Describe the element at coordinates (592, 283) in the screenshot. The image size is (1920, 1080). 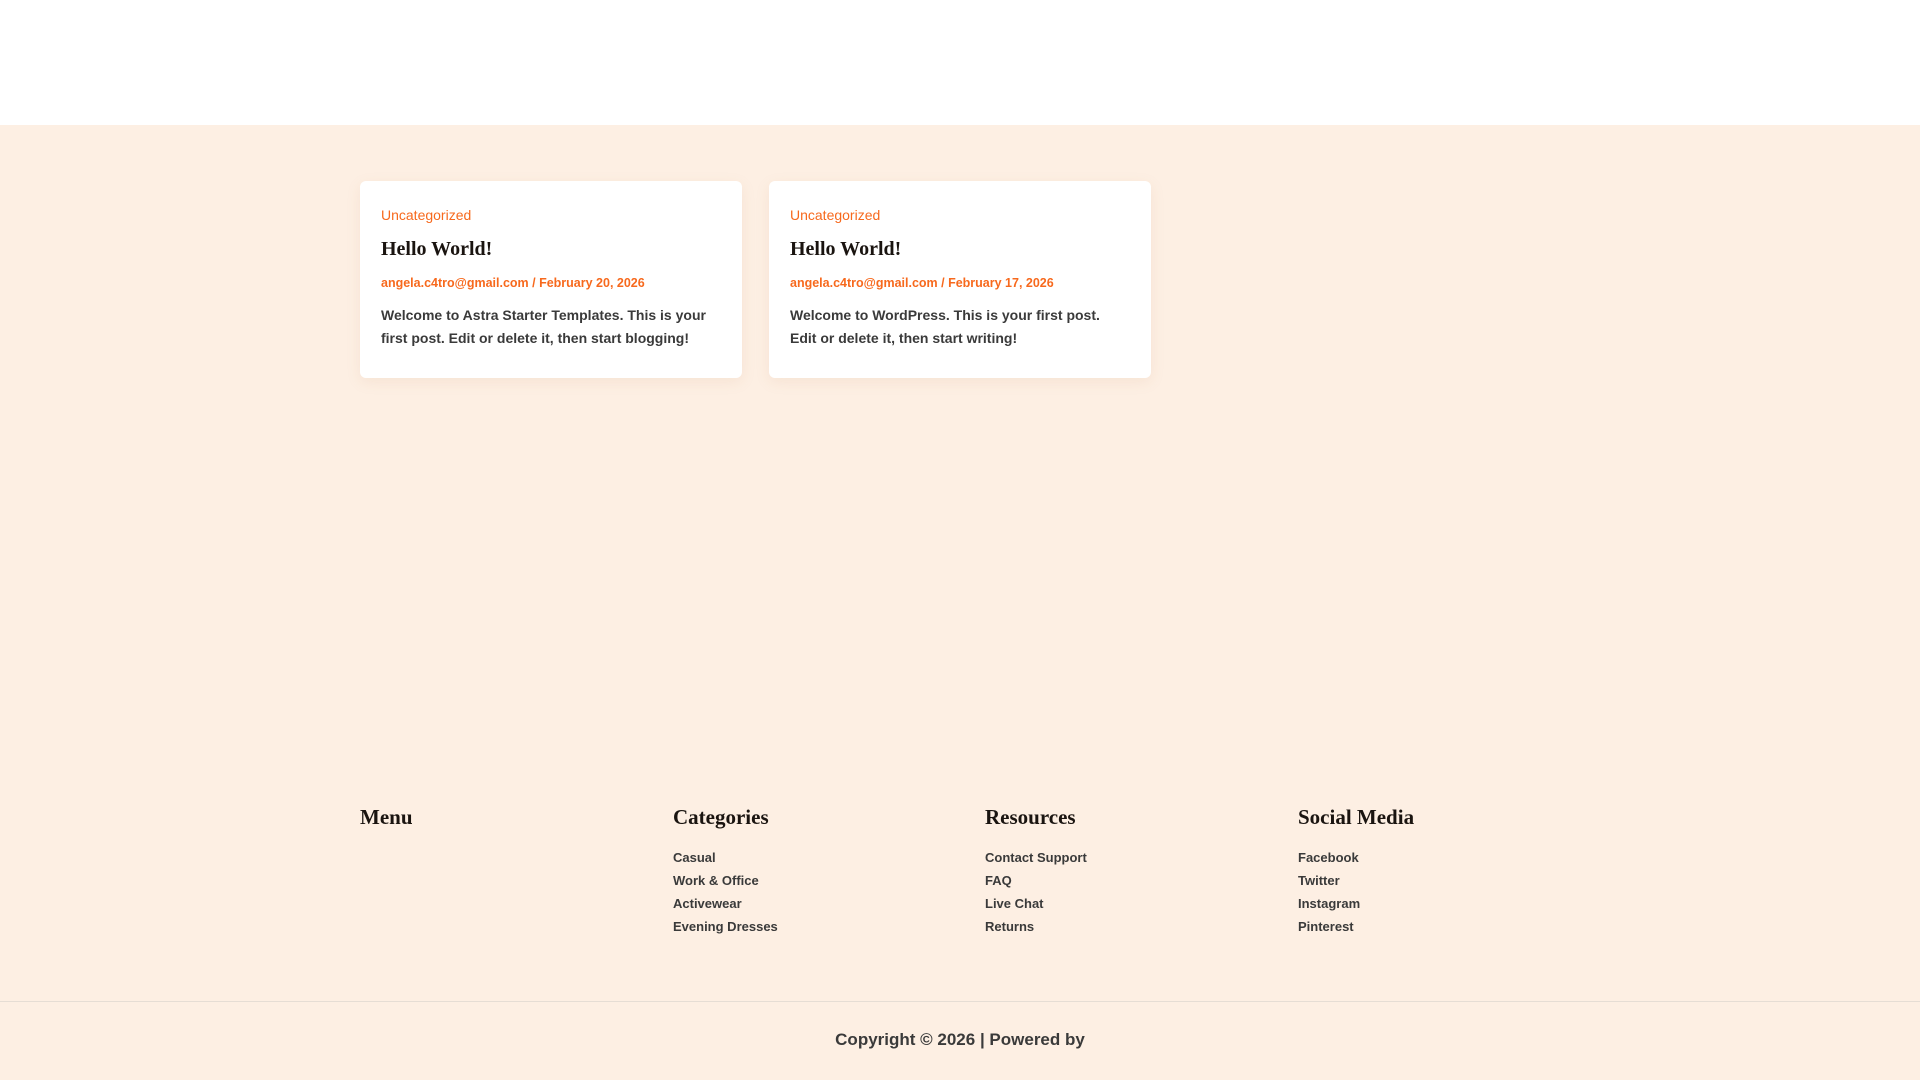
I see `post-date: February 20, 2026` at that location.